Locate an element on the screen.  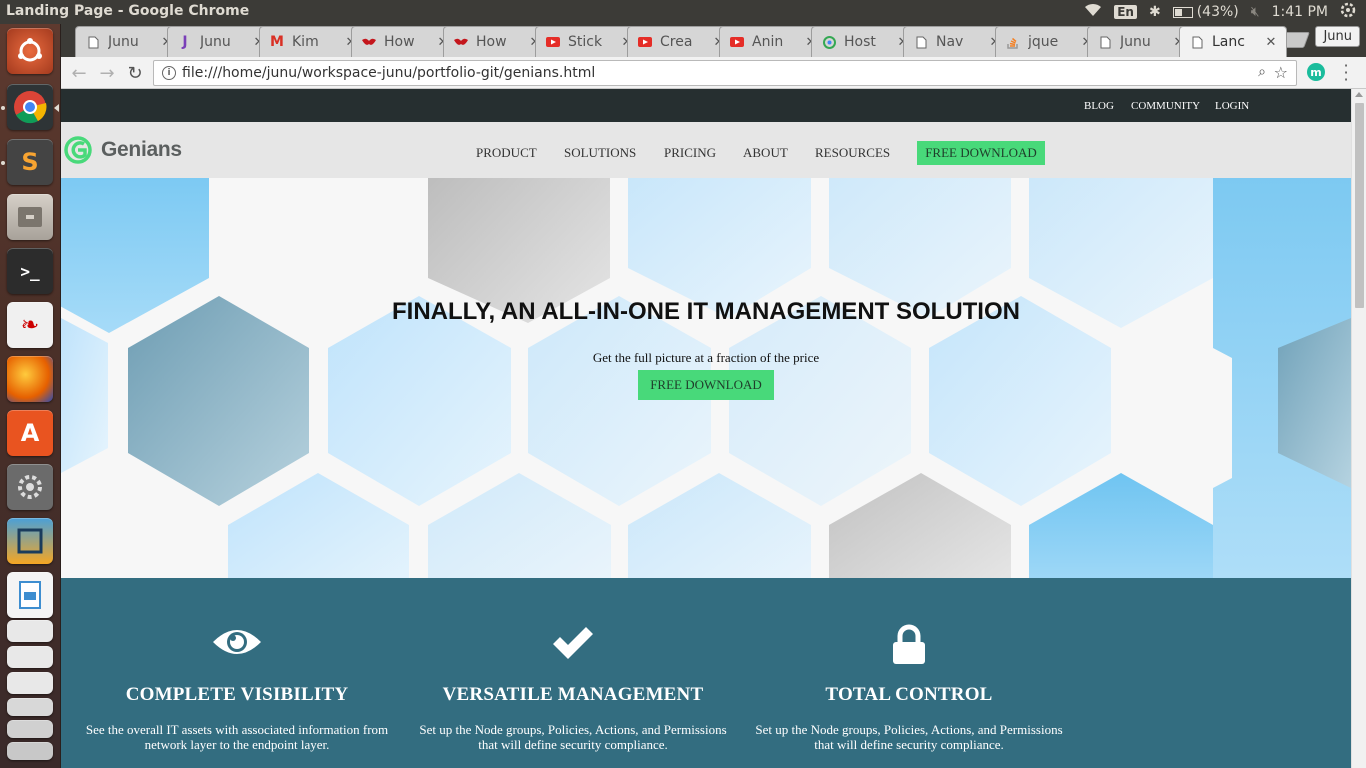
files-icon is located at coordinates (30, 217).